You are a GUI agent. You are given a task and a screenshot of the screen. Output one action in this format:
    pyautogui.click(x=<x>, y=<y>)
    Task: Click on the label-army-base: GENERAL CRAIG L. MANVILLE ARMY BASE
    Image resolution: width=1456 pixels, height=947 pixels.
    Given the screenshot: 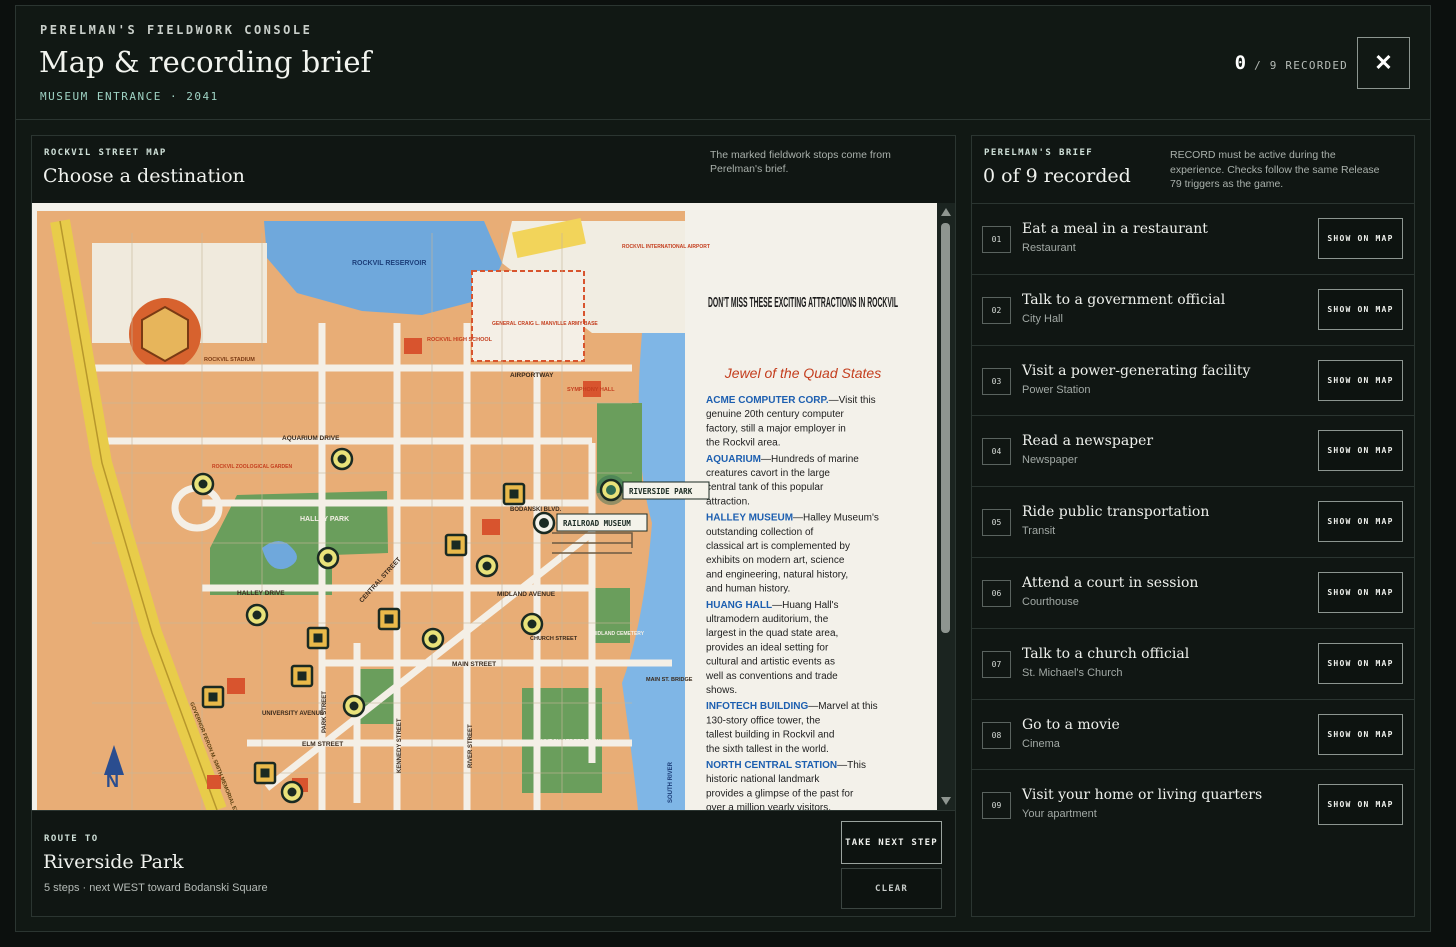 What is the action you would take?
    pyautogui.click(x=545, y=324)
    